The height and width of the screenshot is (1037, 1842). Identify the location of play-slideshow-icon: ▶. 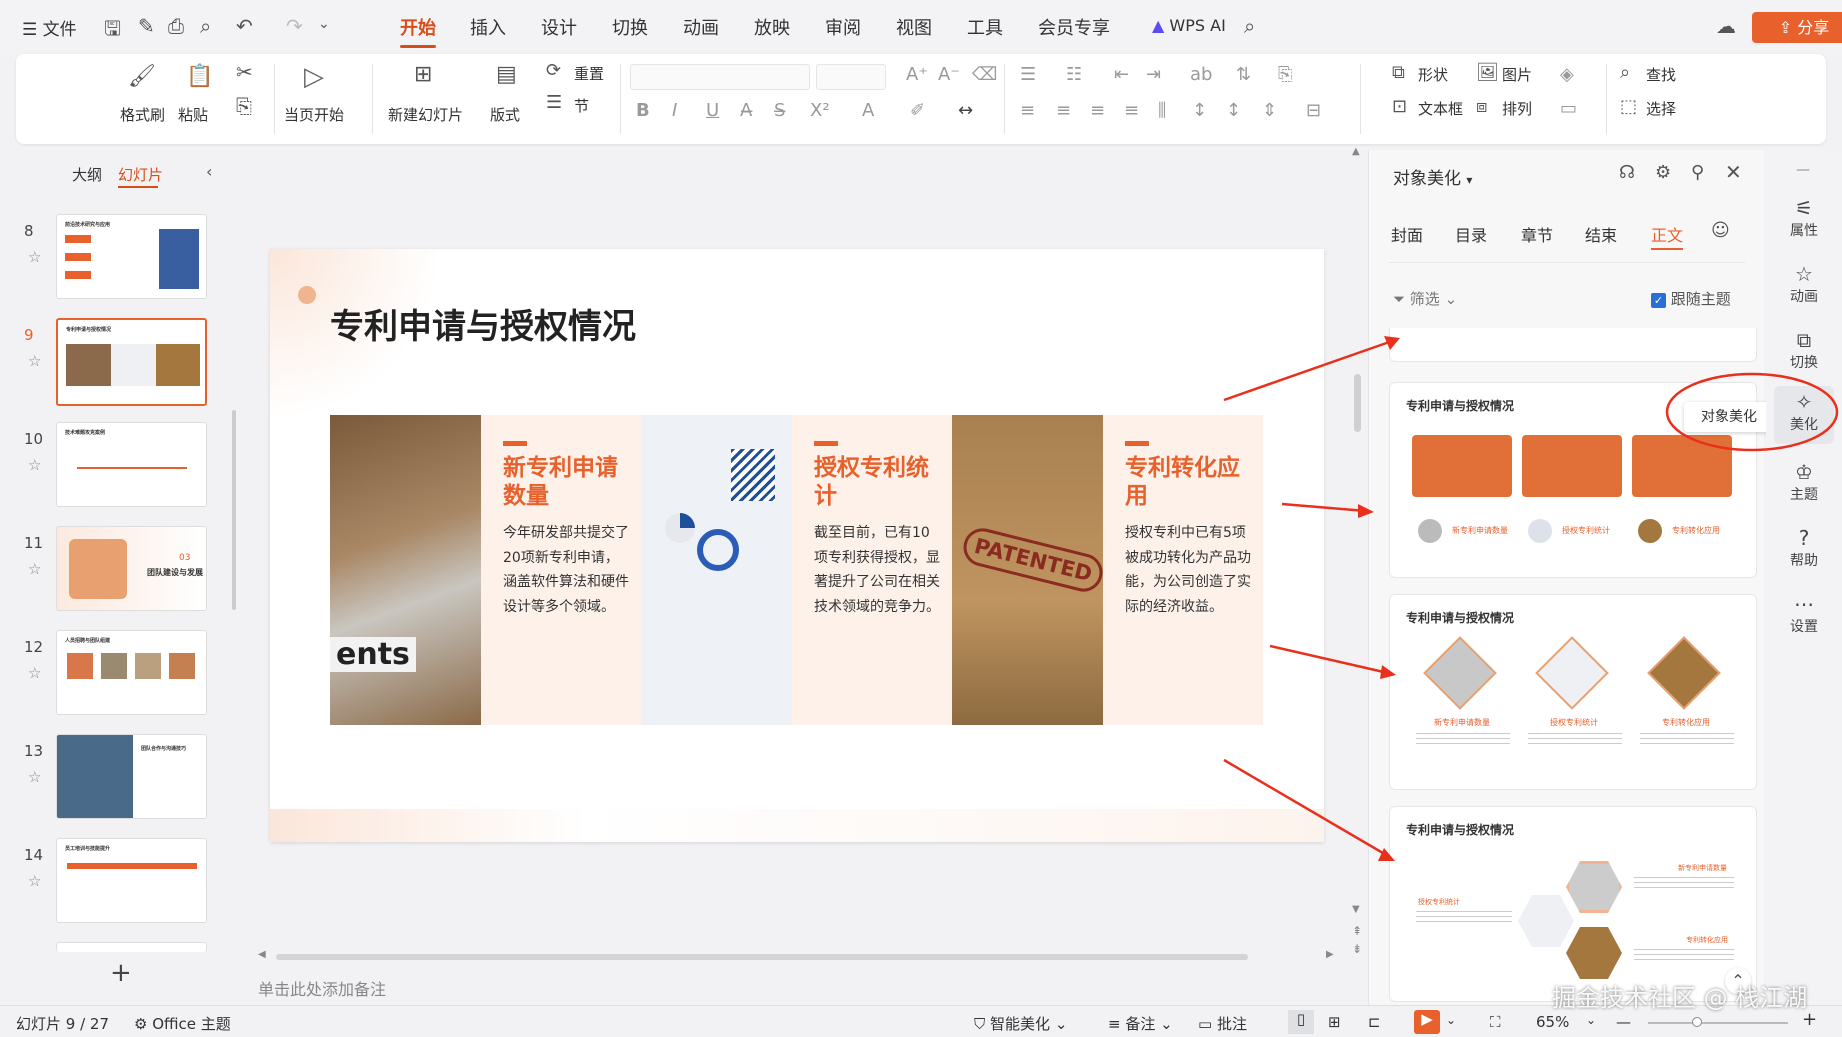
(1427, 1022).